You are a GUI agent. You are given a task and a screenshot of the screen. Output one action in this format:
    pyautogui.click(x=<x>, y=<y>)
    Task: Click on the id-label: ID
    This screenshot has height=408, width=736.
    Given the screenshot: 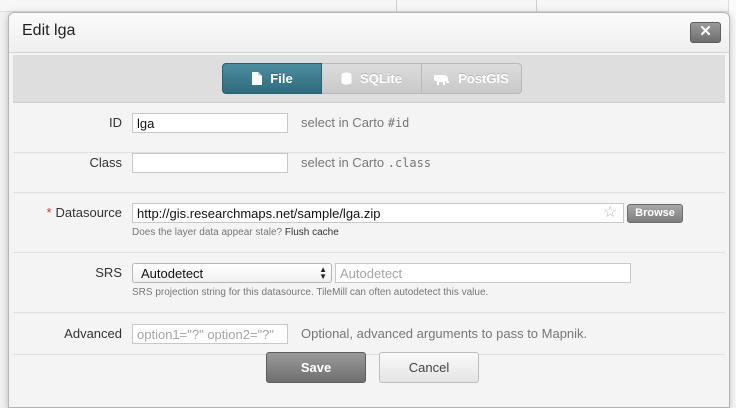 What is the action you would take?
    pyautogui.click(x=115, y=122)
    